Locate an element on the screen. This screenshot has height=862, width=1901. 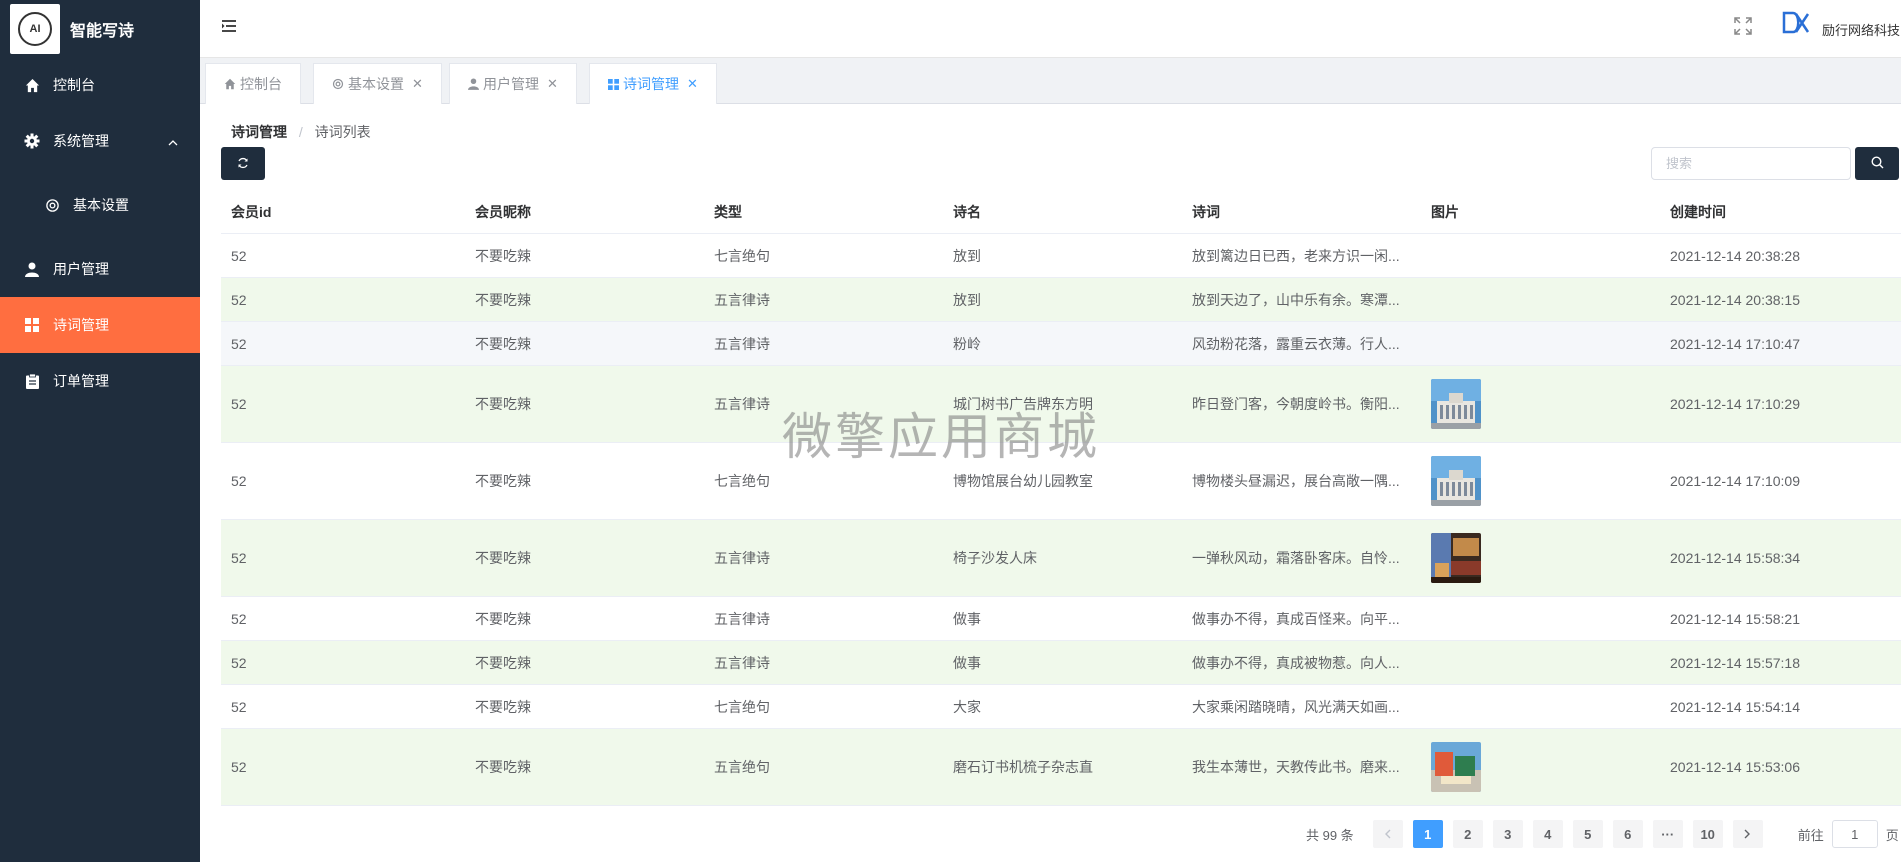
cell-created-time: 2021-12-14 15:58:21 is located at coordinates (1735, 618).